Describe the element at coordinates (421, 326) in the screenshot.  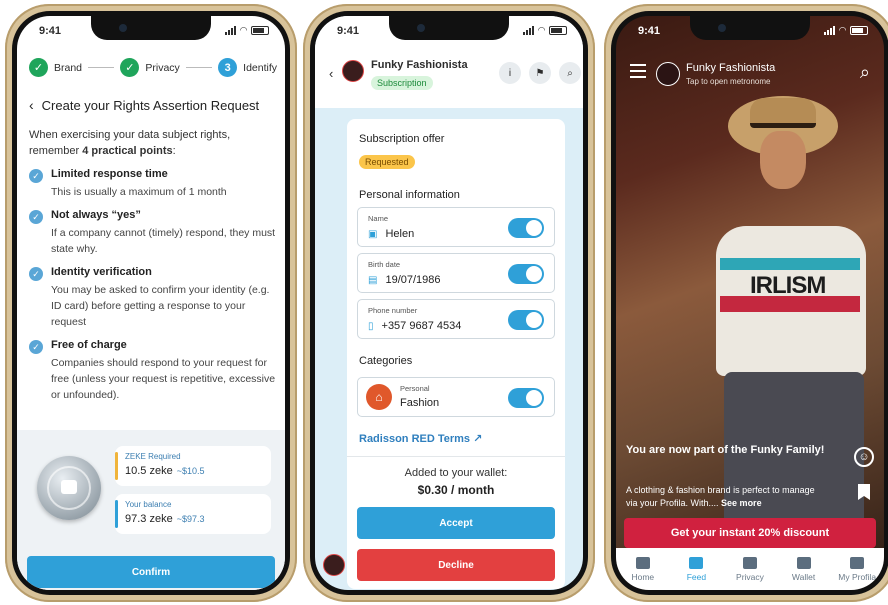
I see `field-value: +357 9687 4534` at that location.